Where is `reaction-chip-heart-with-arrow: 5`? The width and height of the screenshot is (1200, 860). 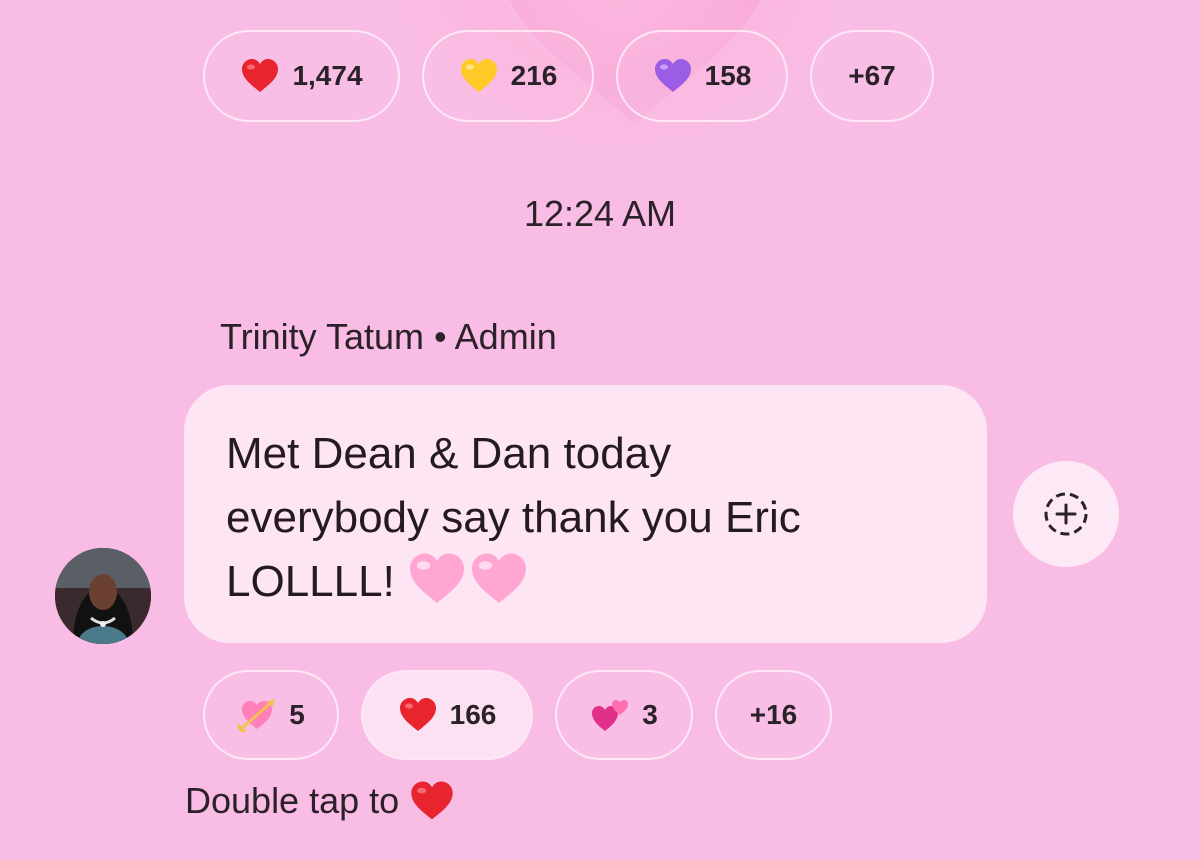 reaction-chip-heart-with-arrow: 5 is located at coordinates (271, 715).